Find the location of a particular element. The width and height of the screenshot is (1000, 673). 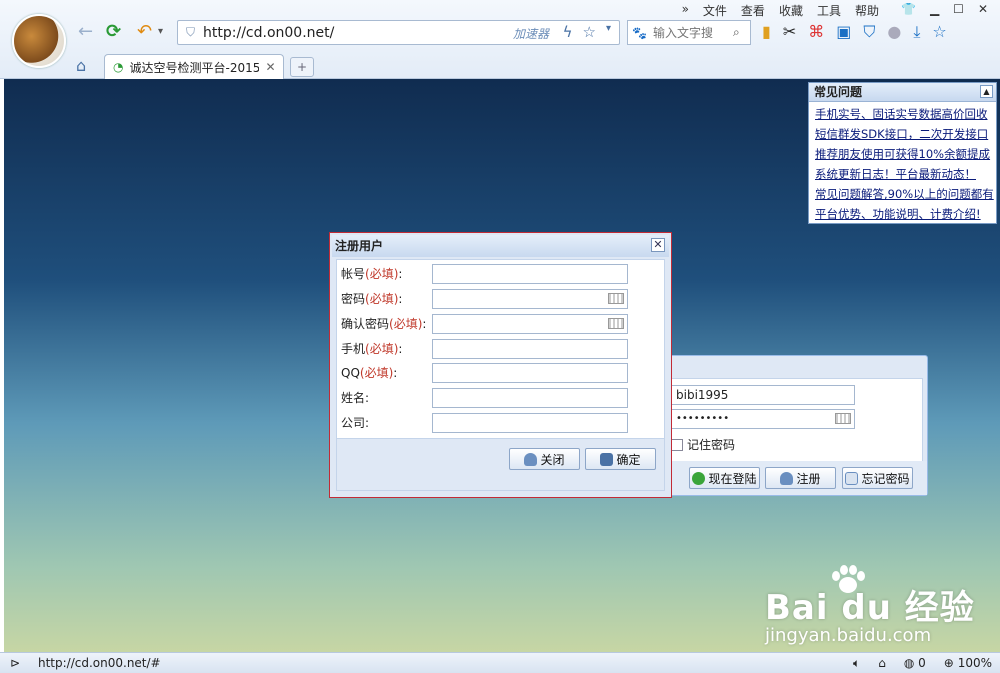

dialog-footer: 关闭 确定 is located at coordinates (500, 465).